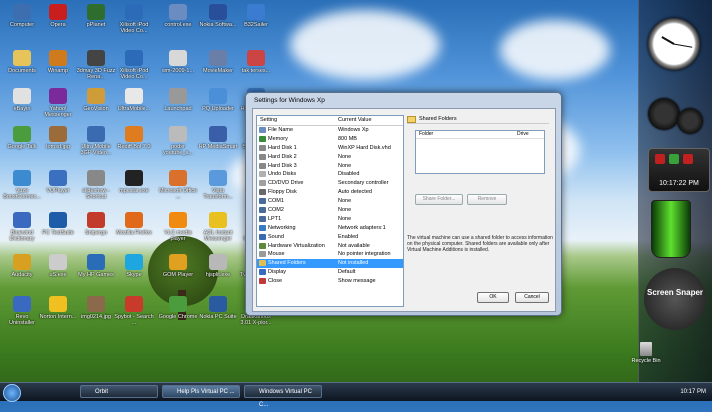 The image size is (712, 412). What do you see at coordinates (679, 170) in the screenshot?
I see `digital-clock-gadget: 10:17:22 PM` at bounding box center [679, 170].